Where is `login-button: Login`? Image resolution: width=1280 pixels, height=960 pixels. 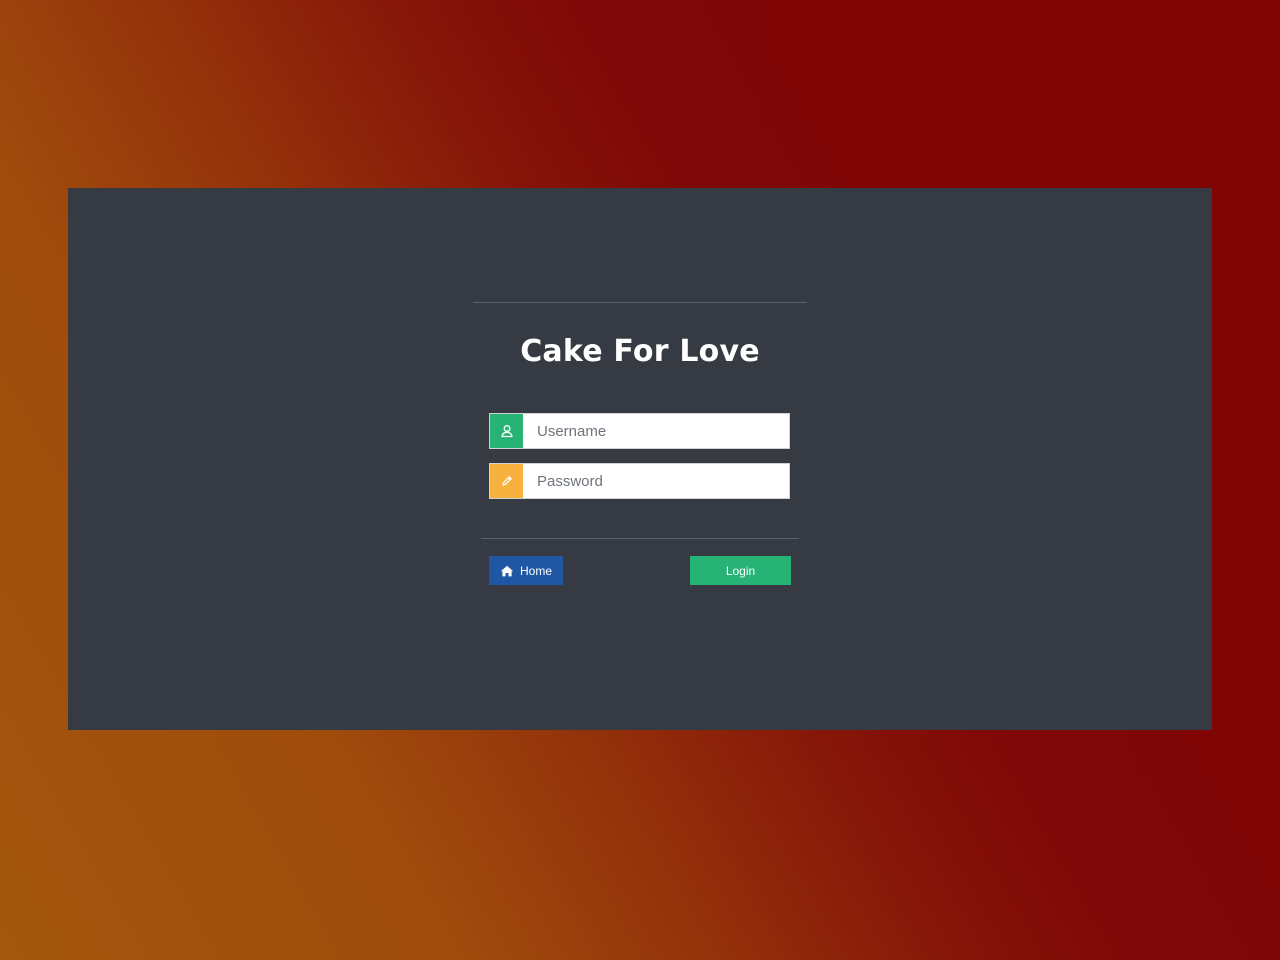
login-button: Login is located at coordinates (740, 570).